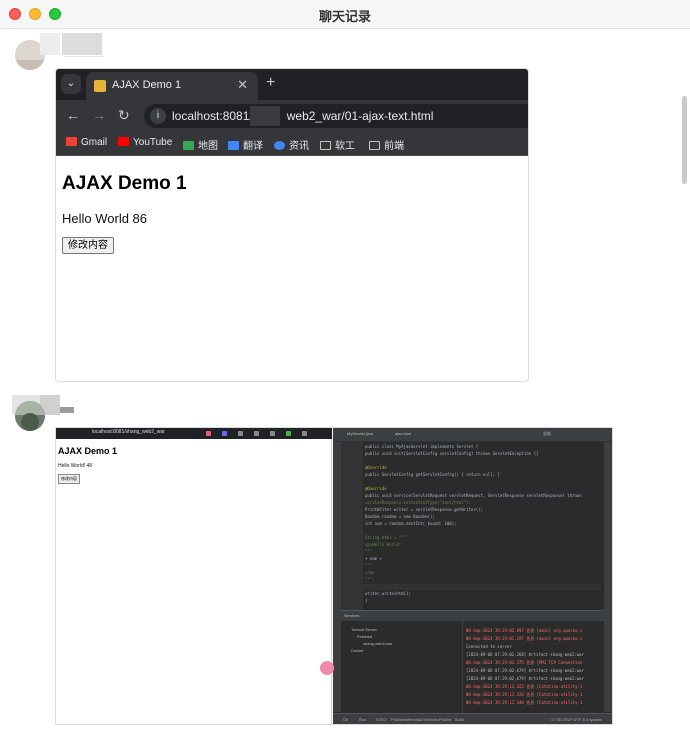 This screenshot has width=690, height=743. What do you see at coordinates (337, 577) in the screenshot?
I see `ide-left-toolbar` at bounding box center [337, 577].